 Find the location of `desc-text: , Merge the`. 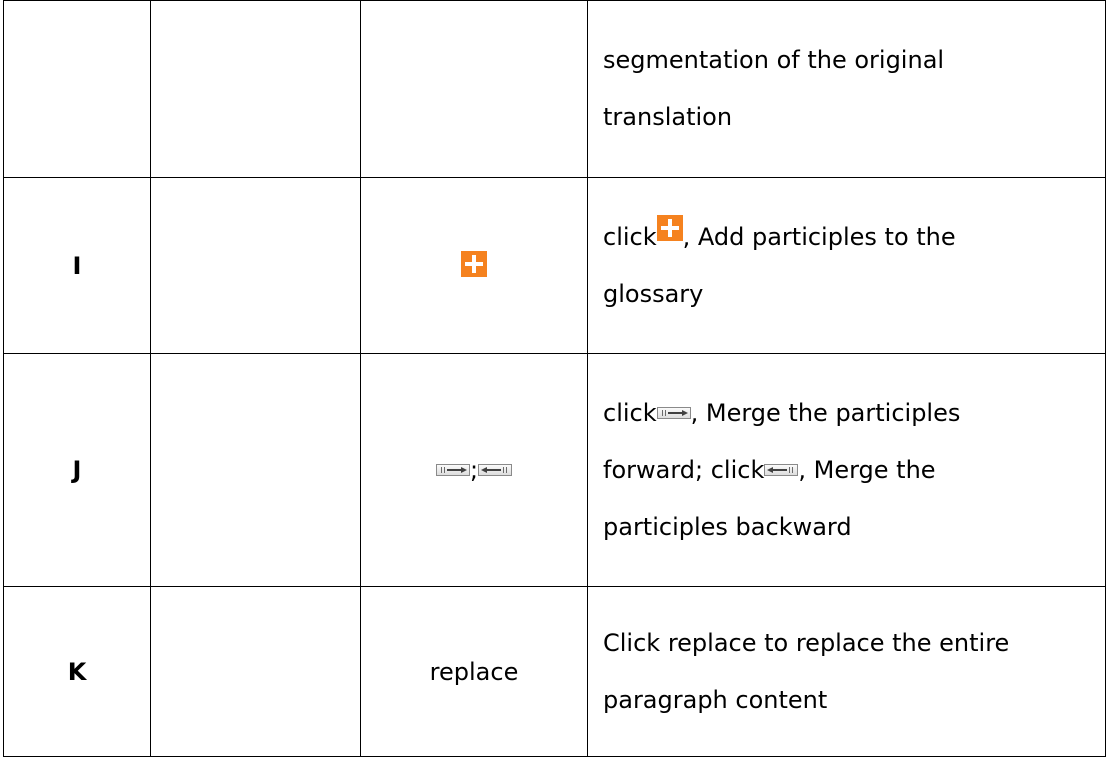

desc-text: , Merge the is located at coordinates (867, 469).